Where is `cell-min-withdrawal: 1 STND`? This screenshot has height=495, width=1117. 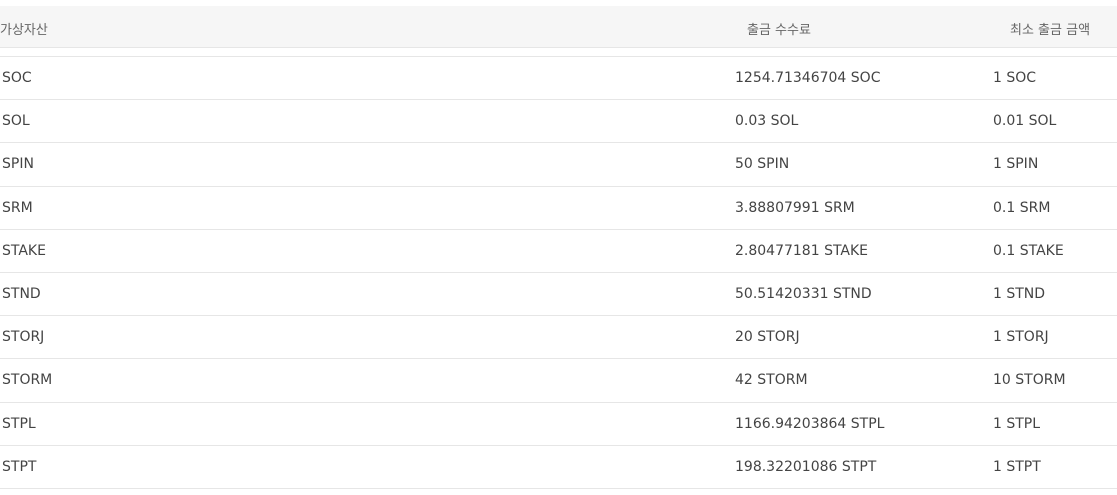 cell-min-withdrawal: 1 STND is located at coordinates (1019, 293).